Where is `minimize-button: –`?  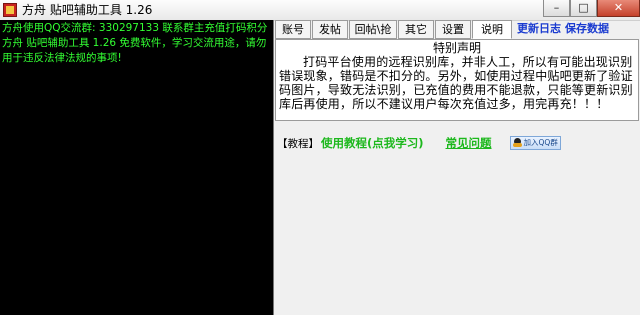
minimize-button: – is located at coordinates (556, 8).